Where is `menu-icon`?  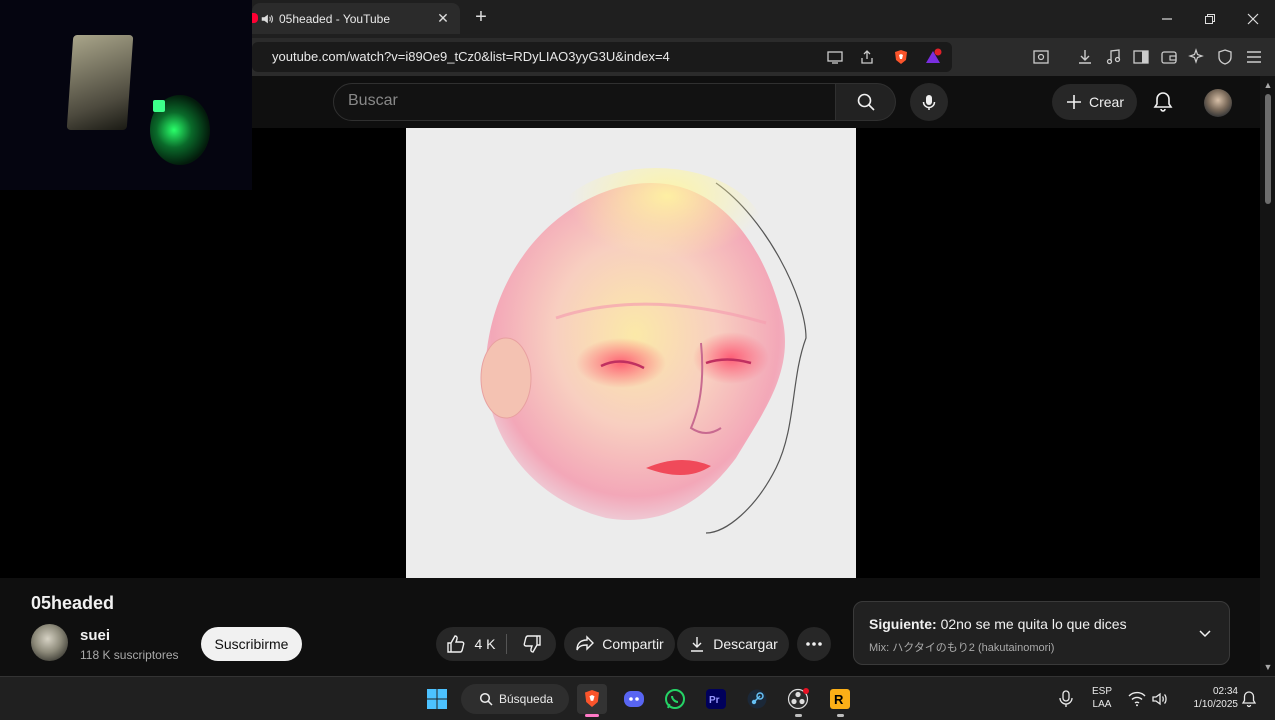
menu-icon is located at coordinates (1254, 57).